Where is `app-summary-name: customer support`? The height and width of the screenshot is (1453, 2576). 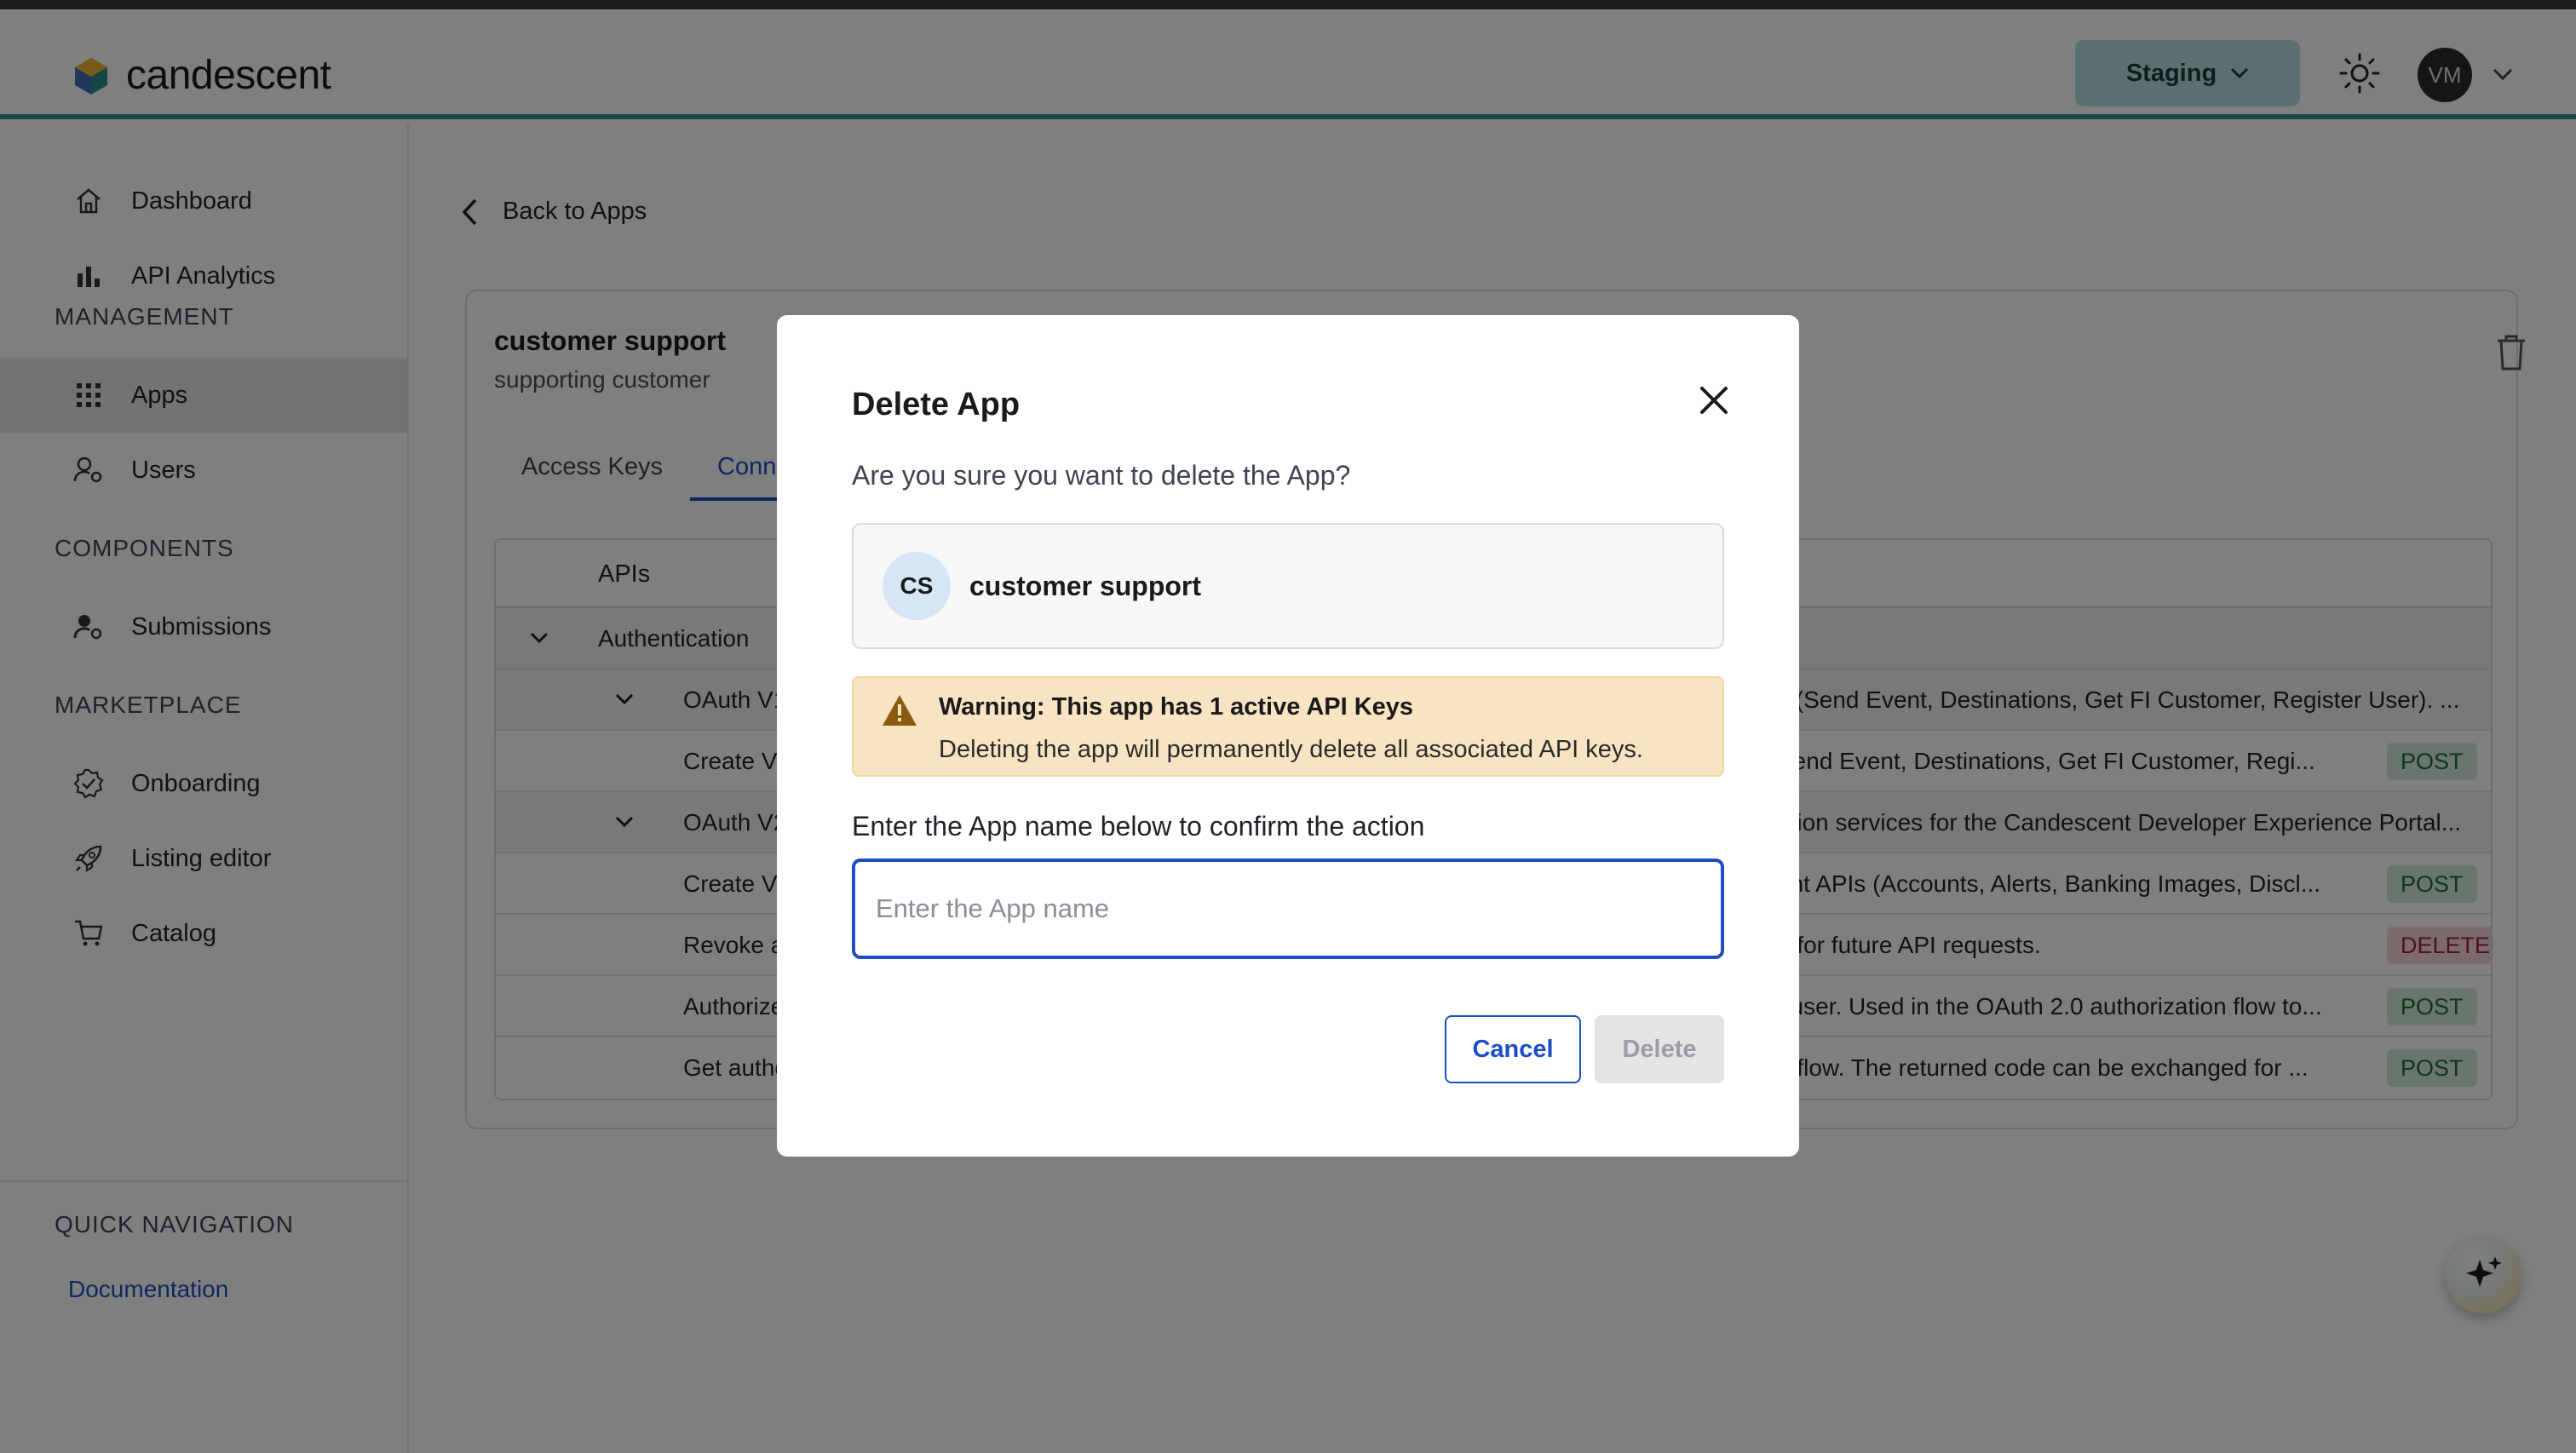 app-summary-name: customer support is located at coordinates (1085, 586).